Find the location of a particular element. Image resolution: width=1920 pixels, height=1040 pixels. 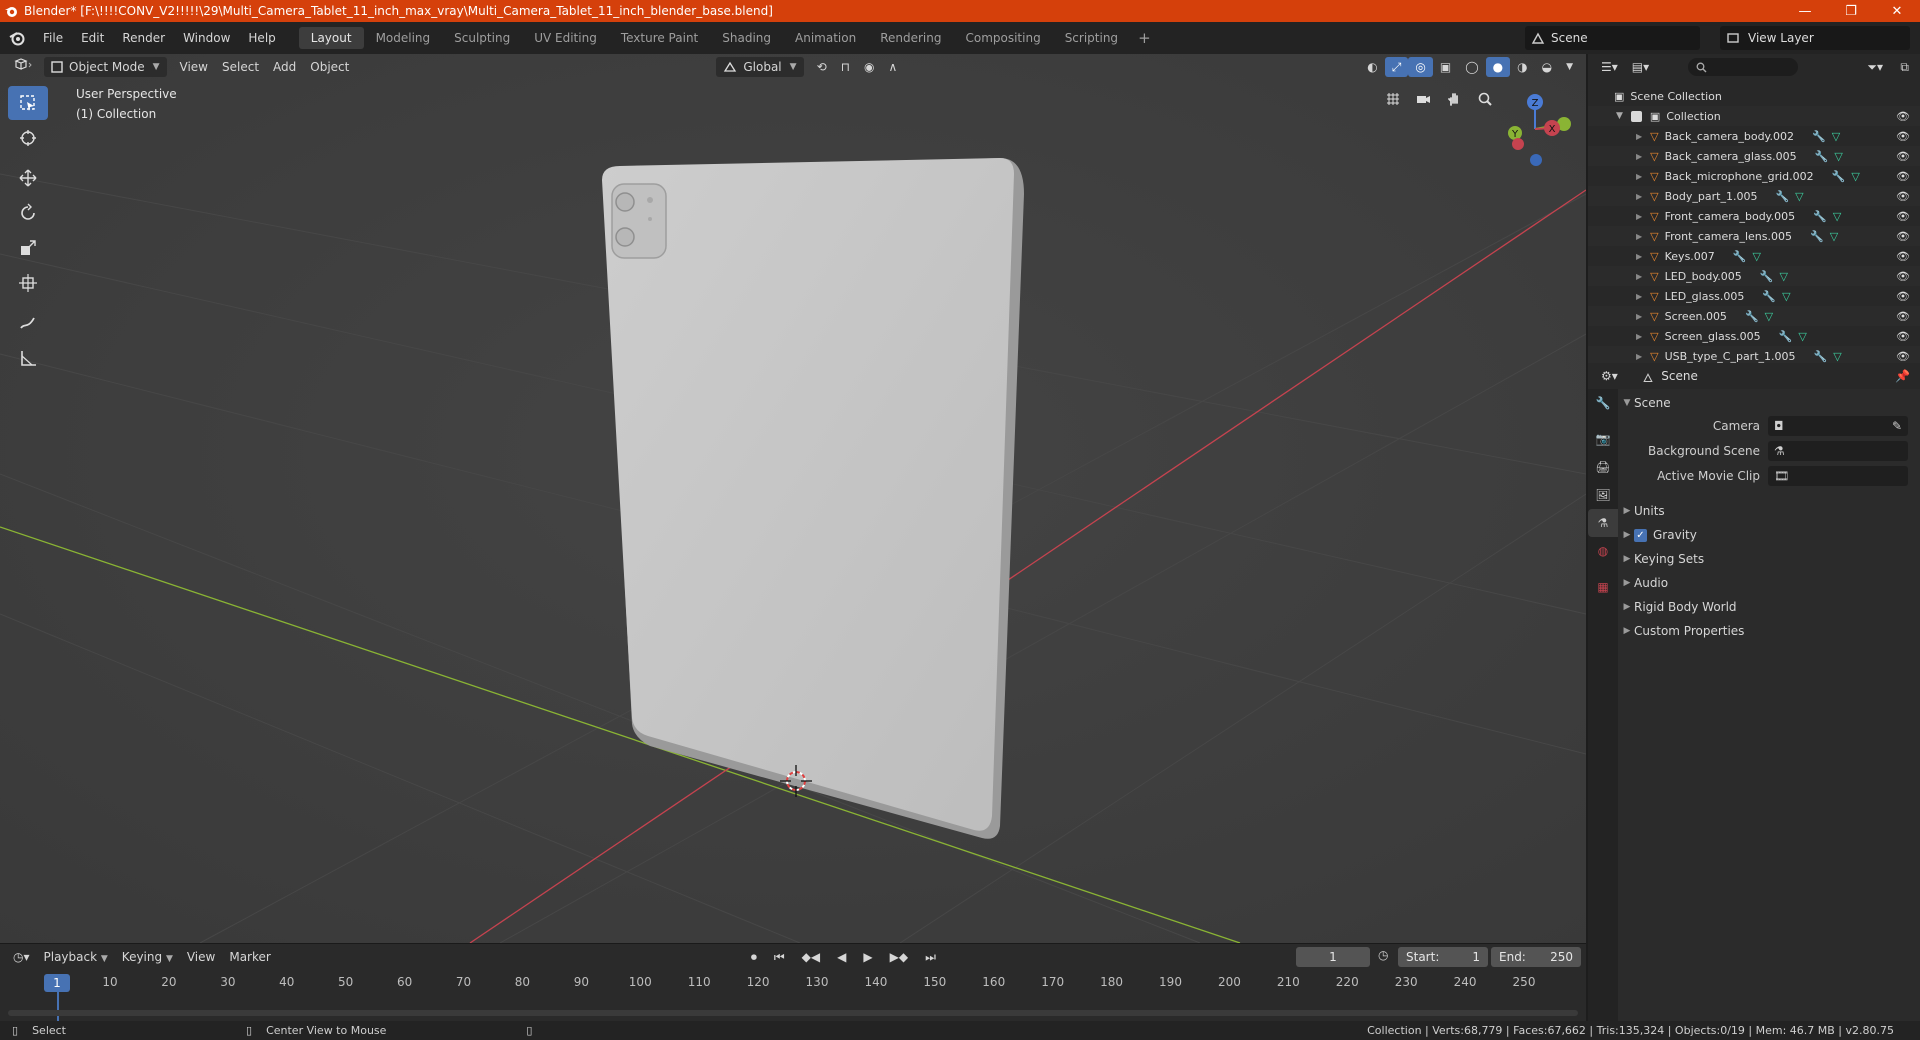

outliner-object-item: ▶ ▽ Keys.007 🔧 ▽ 👁 is located at coordinates (1754, 256).